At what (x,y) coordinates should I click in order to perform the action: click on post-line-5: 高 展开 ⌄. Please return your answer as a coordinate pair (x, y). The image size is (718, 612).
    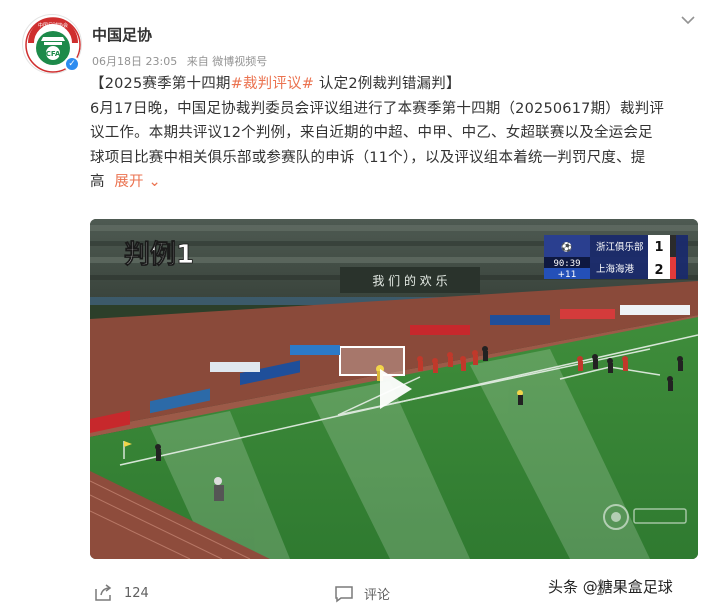
    Looking at the image, I should click on (125, 182).